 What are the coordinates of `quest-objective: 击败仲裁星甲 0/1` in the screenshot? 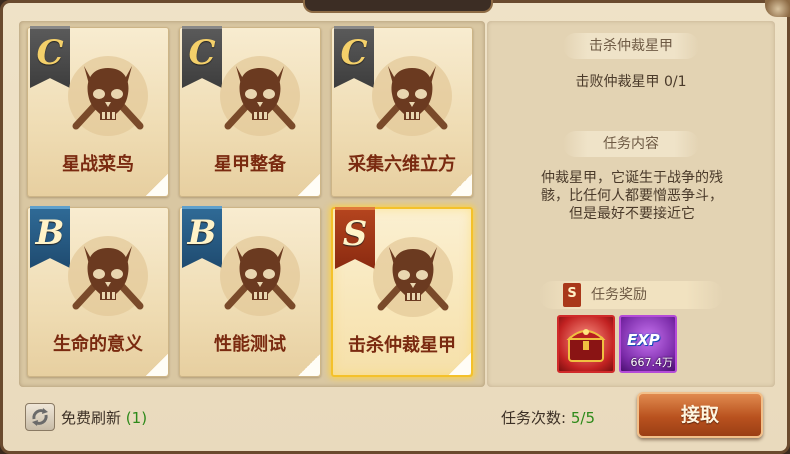 It's located at (631, 82).